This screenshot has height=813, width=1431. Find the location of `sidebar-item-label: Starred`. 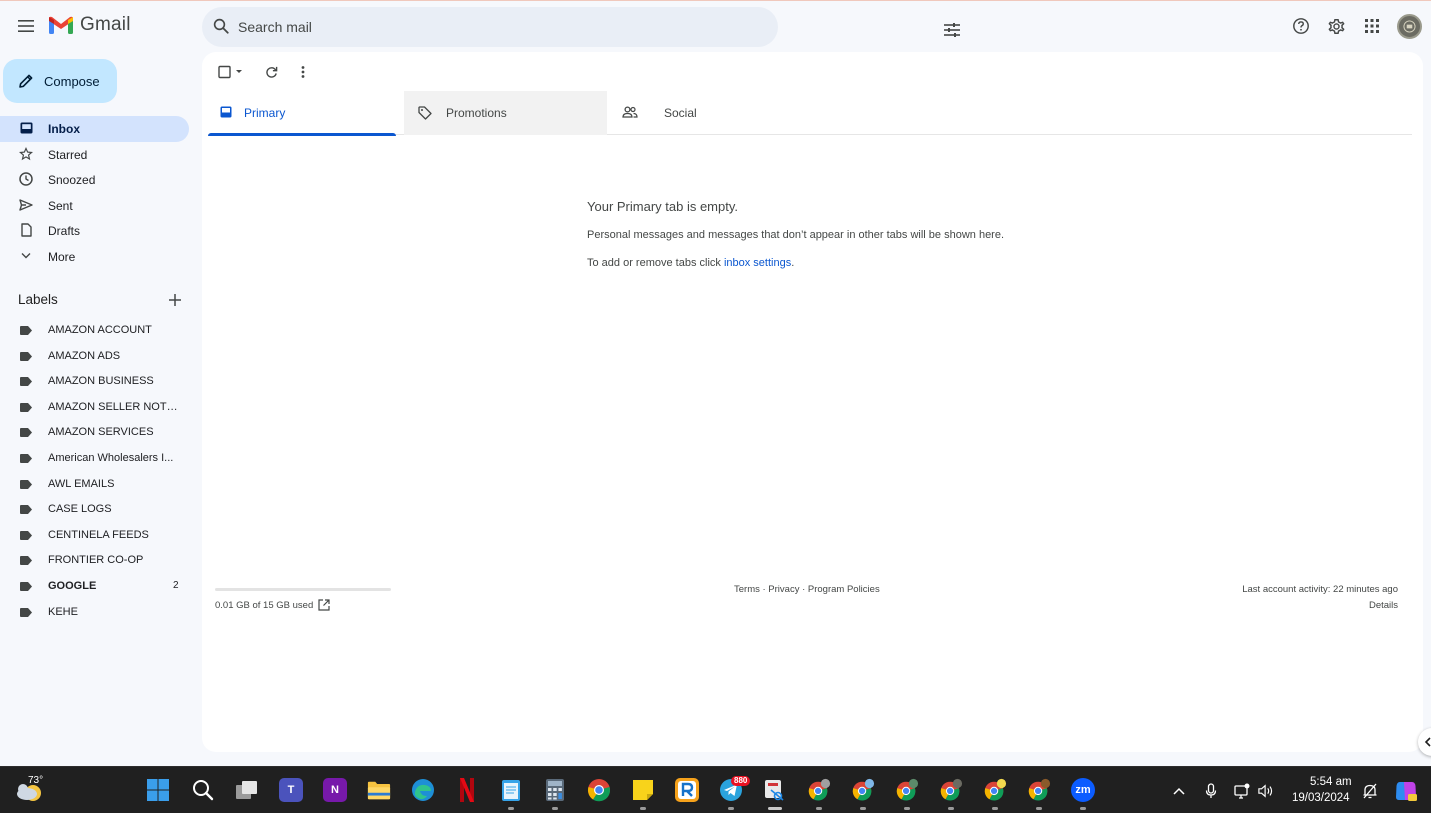

sidebar-item-label: Starred is located at coordinates (68, 154).